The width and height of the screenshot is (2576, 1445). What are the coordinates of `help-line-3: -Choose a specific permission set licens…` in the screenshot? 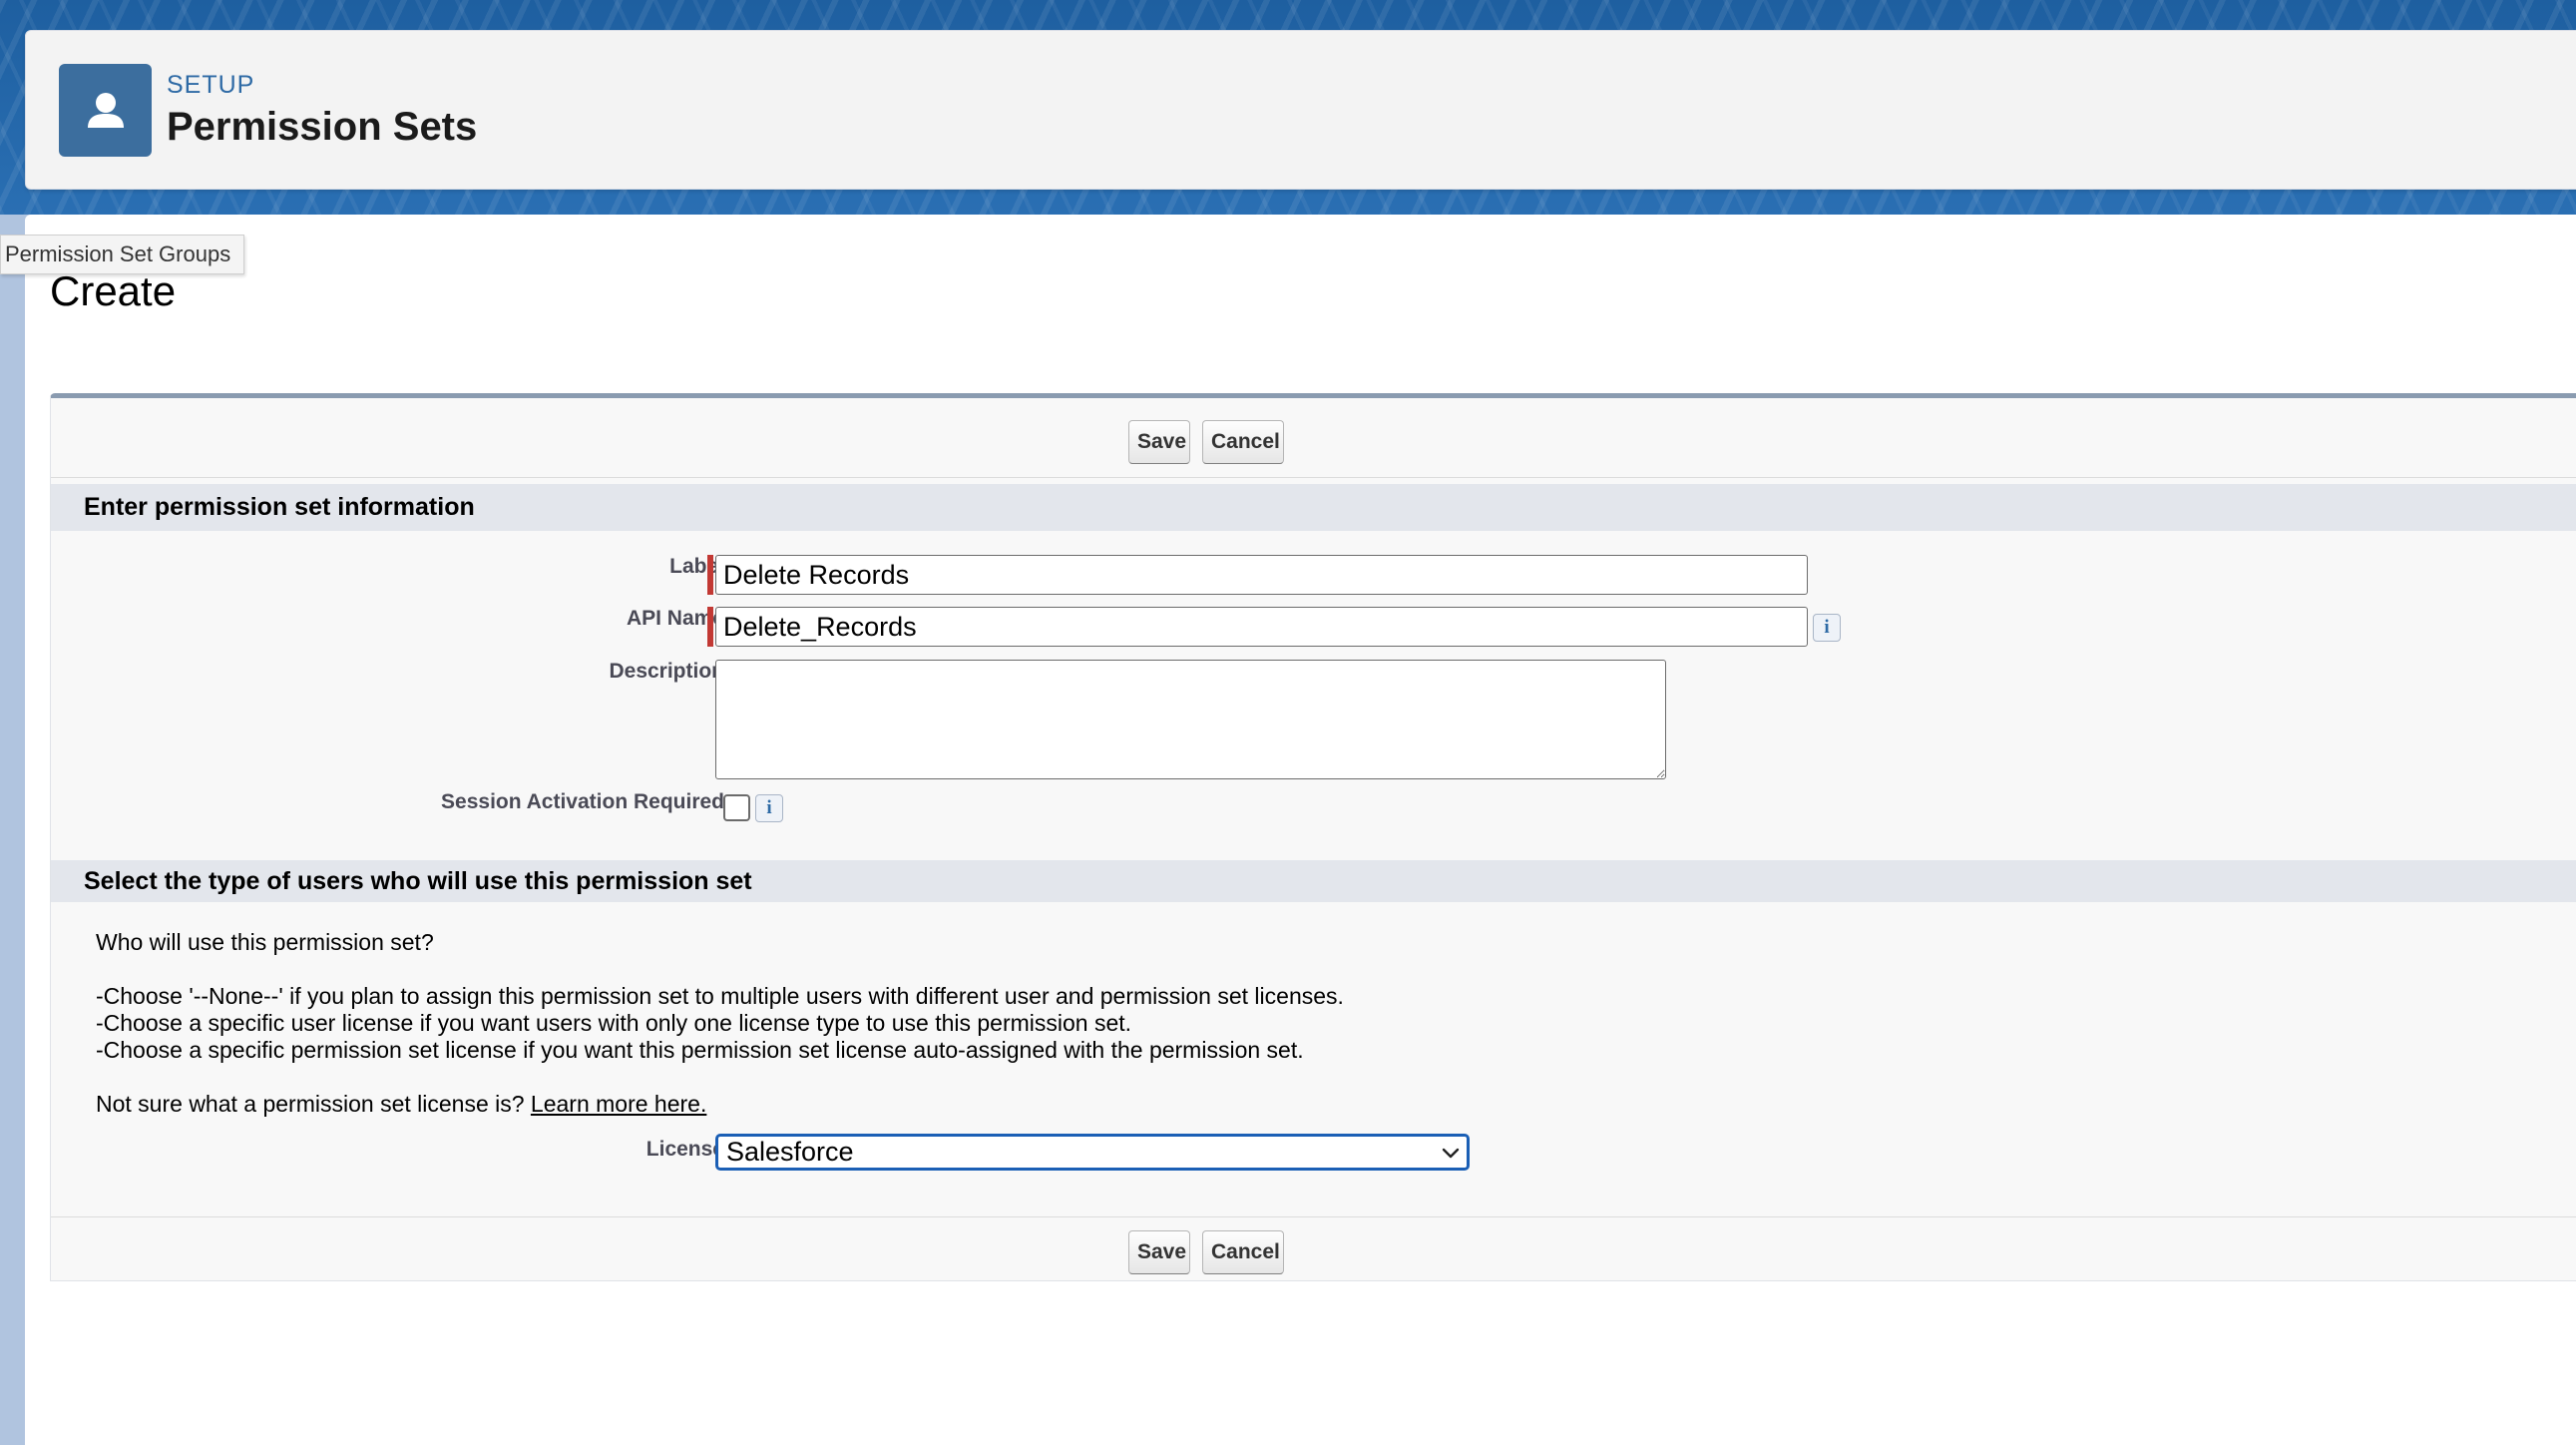 It's located at (700, 1050).